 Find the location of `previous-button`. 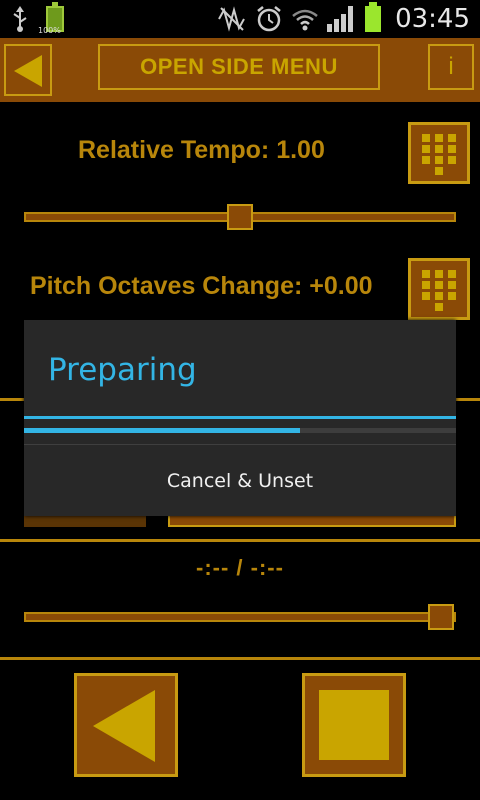

previous-button is located at coordinates (126, 725).